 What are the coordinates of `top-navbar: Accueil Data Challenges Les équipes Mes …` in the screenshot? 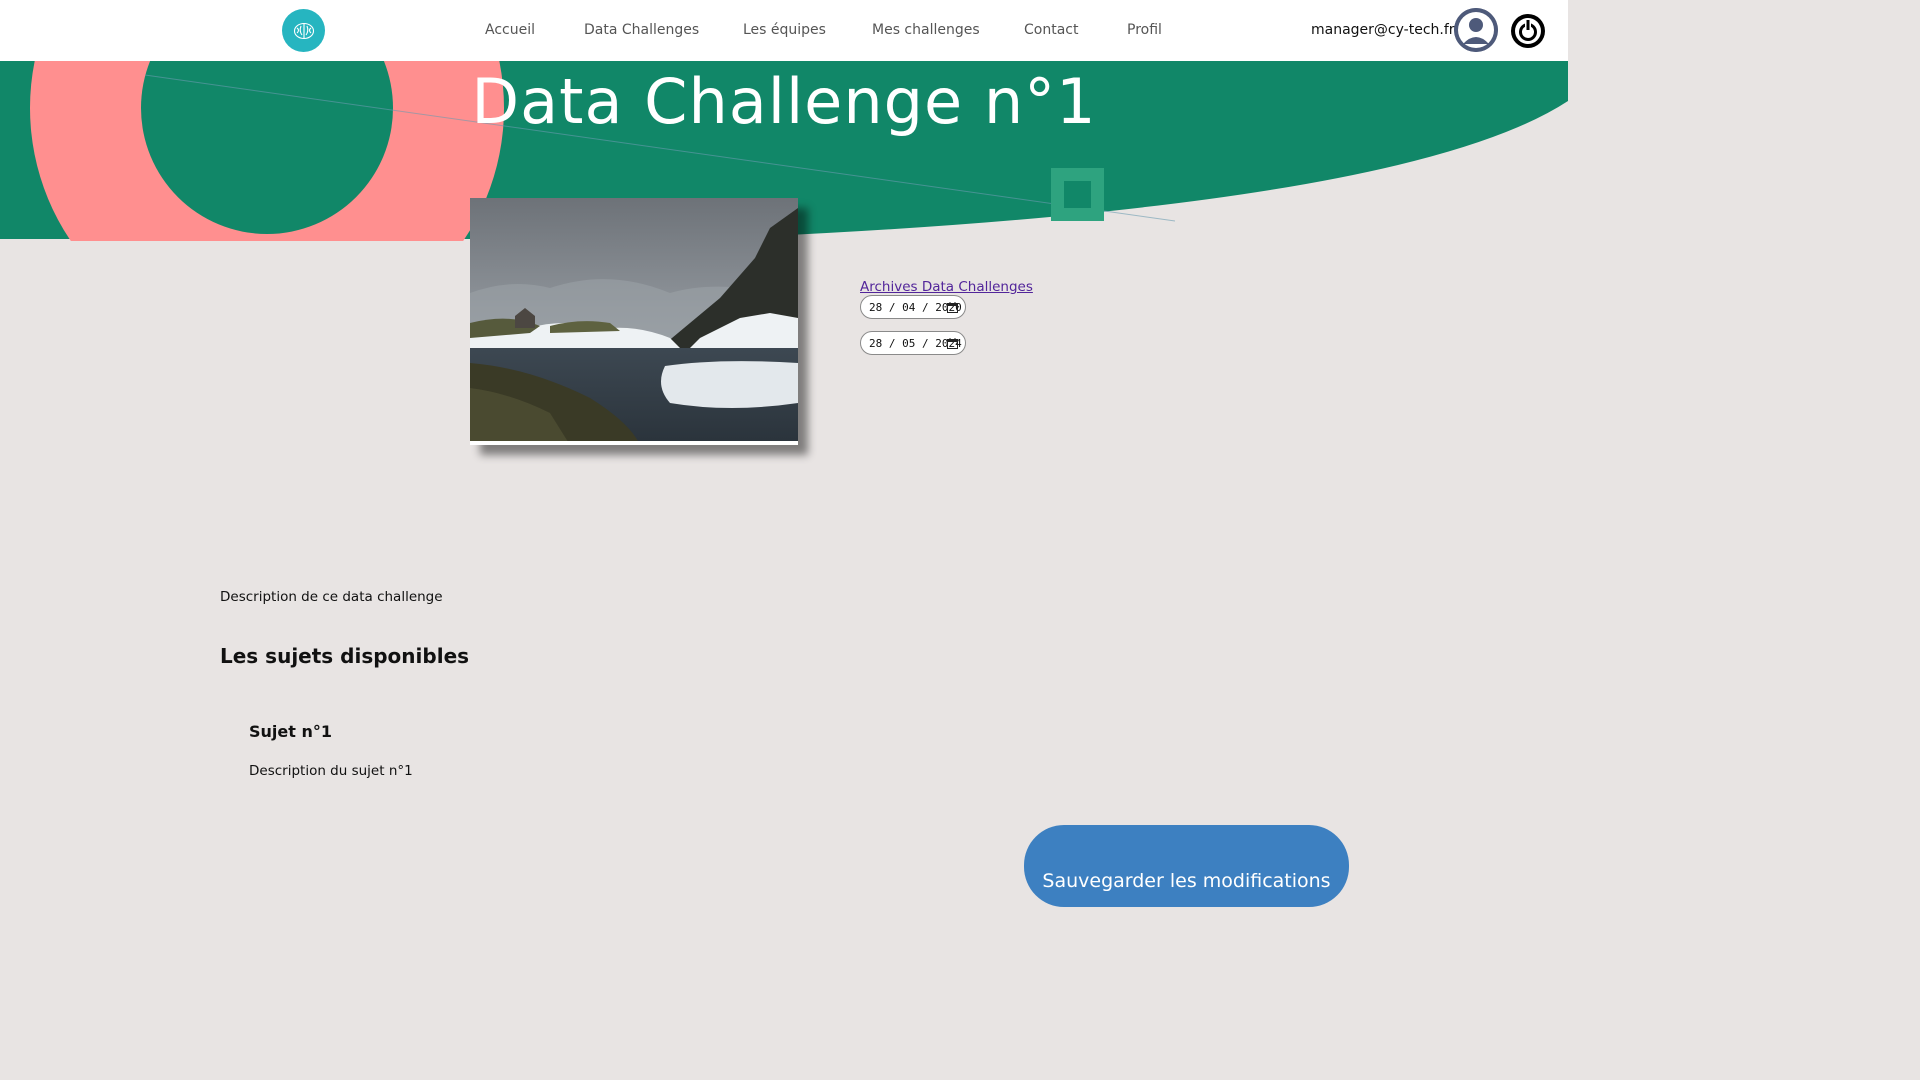 It's located at (784, 30).